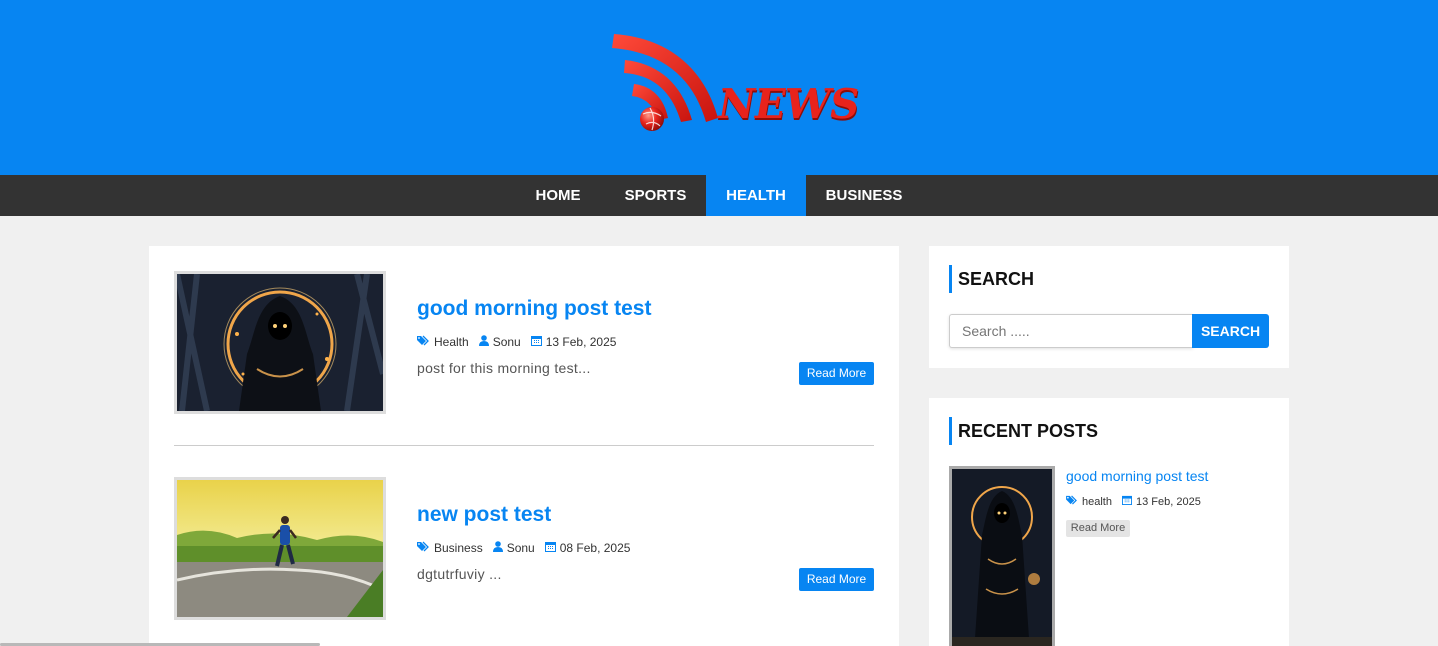  I want to click on recent-post-date: 13 Feb, 2025, so click(1168, 501).